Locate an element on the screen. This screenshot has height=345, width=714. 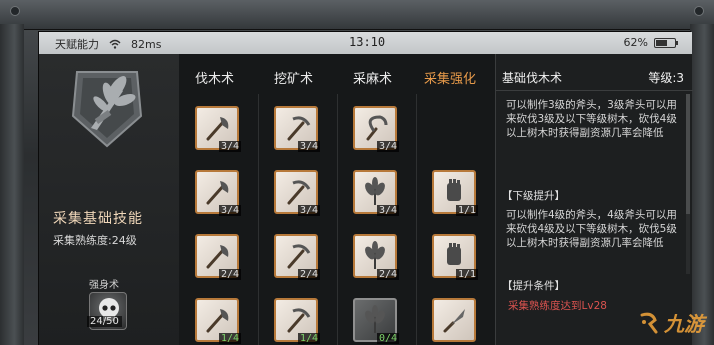
tab-3: 采麻术 is located at coordinates (372, 77).